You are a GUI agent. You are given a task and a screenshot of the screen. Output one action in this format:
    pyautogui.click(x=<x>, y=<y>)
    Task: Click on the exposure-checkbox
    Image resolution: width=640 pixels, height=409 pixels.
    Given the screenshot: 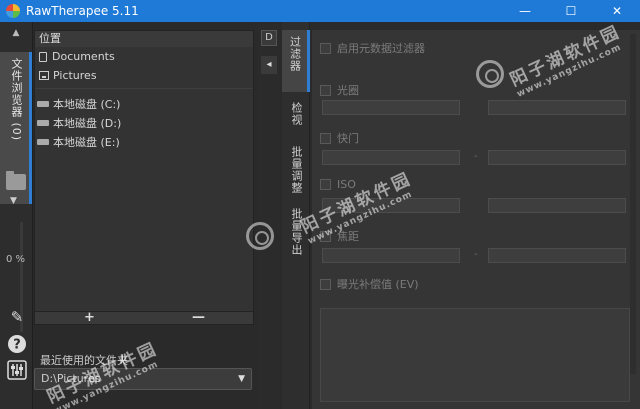 What is the action you would take?
    pyautogui.click(x=325, y=284)
    